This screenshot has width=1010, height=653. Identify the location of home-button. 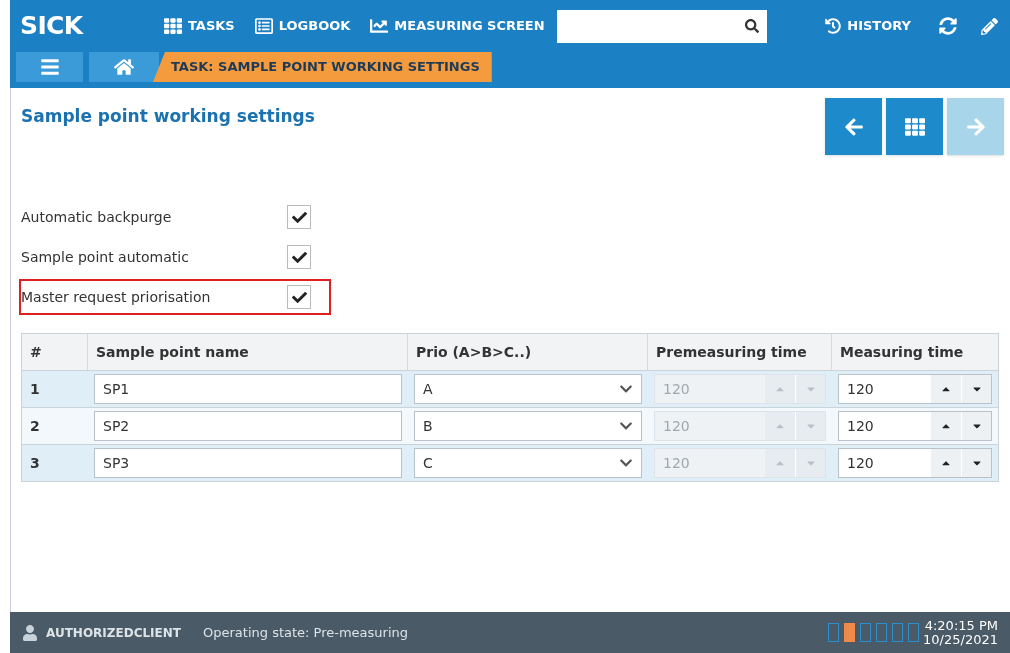
(124, 67).